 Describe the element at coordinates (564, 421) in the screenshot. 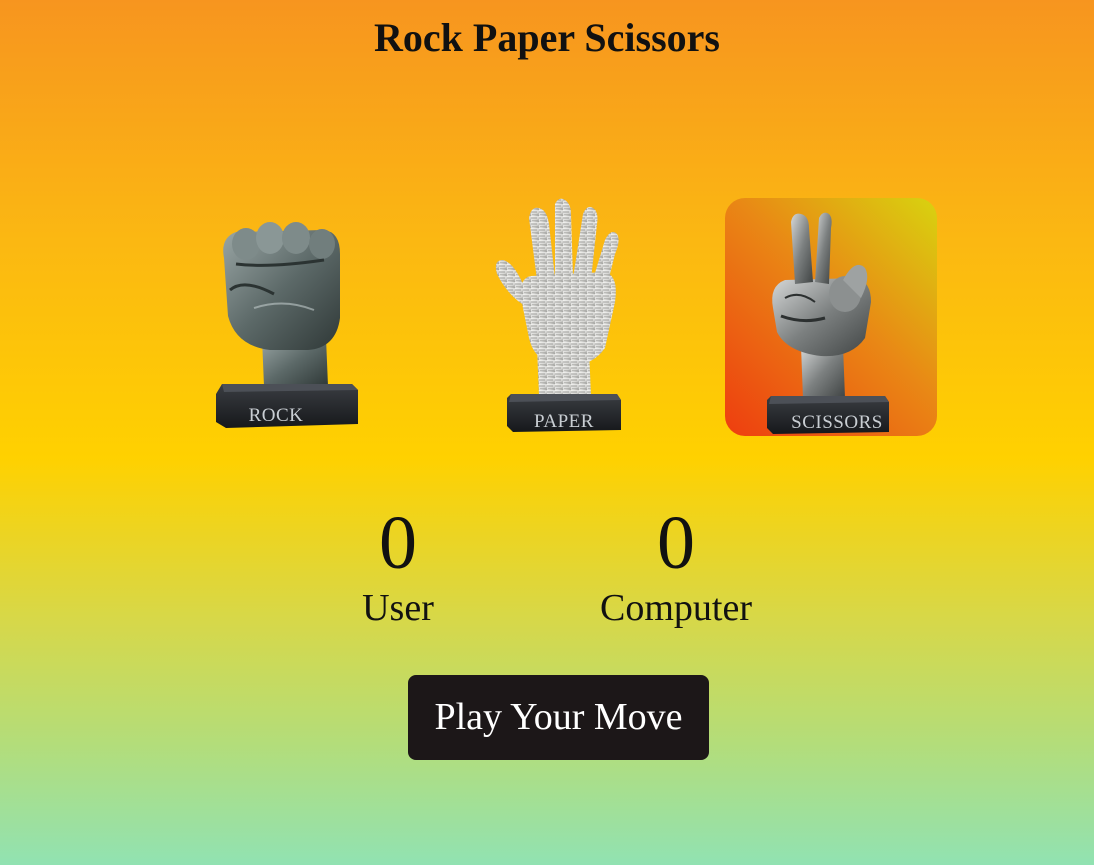

I see `paper-plate-label: PAPER` at that location.